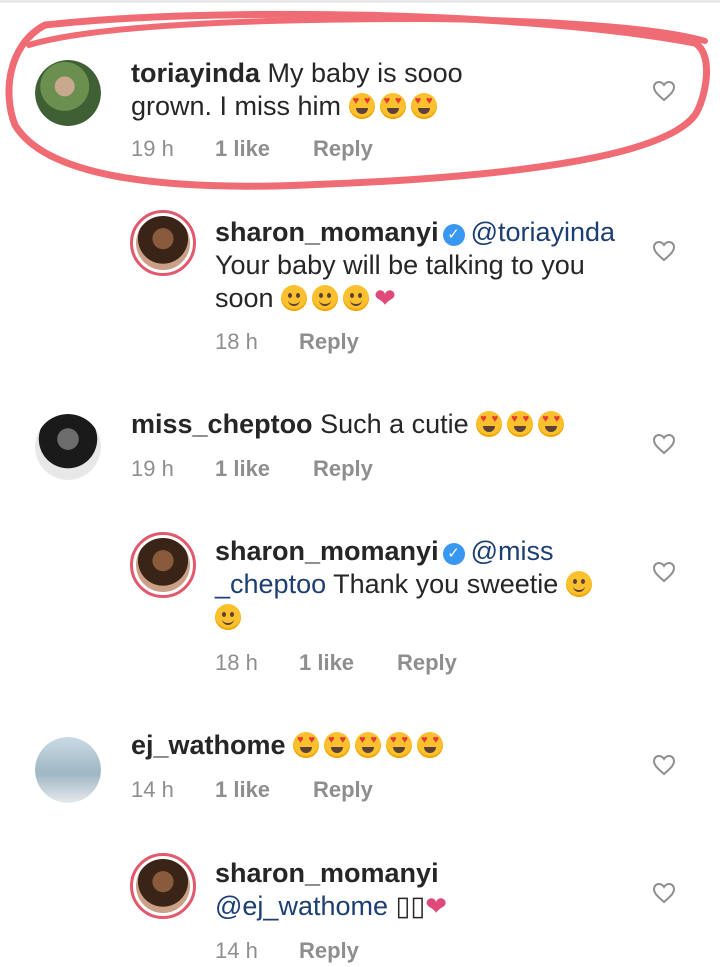 This screenshot has height=967, width=720. What do you see at coordinates (400, 281) in the screenshot?
I see `comment-body: Your baby will be talking to you soon` at bounding box center [400, 281].